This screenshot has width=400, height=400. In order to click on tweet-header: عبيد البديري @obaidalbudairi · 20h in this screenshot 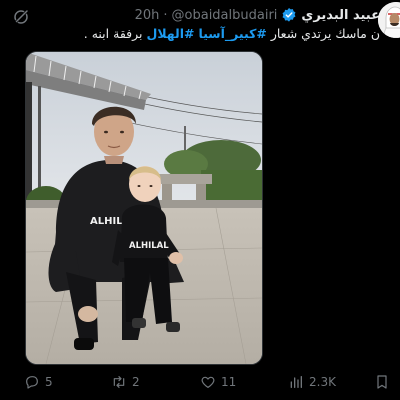, I will do `click(257, 15)`.